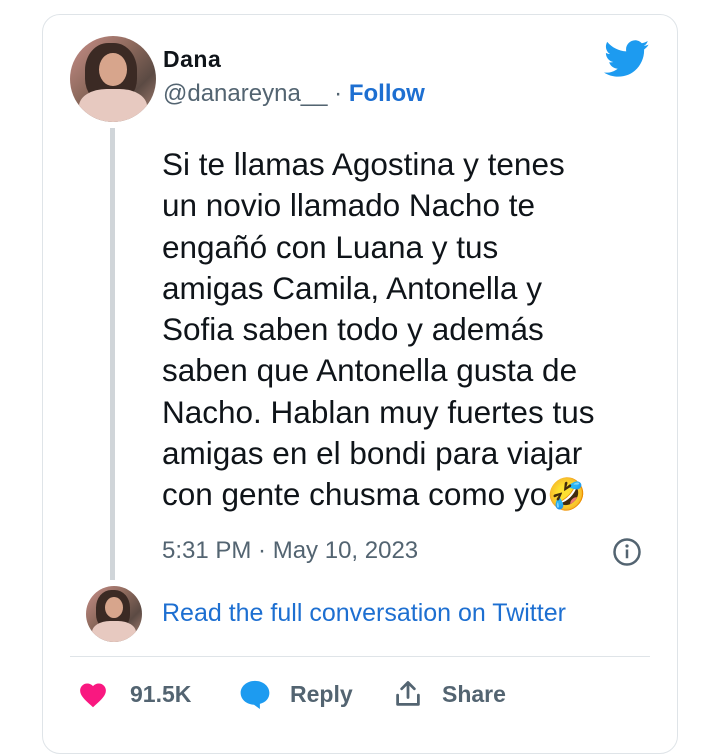 The height and width of the screenshot is (754, 720). Describe the element at coordinates (353, 329) in the screenshot. I see `tweet-text-line: Sofia saben todo y además` at that location.